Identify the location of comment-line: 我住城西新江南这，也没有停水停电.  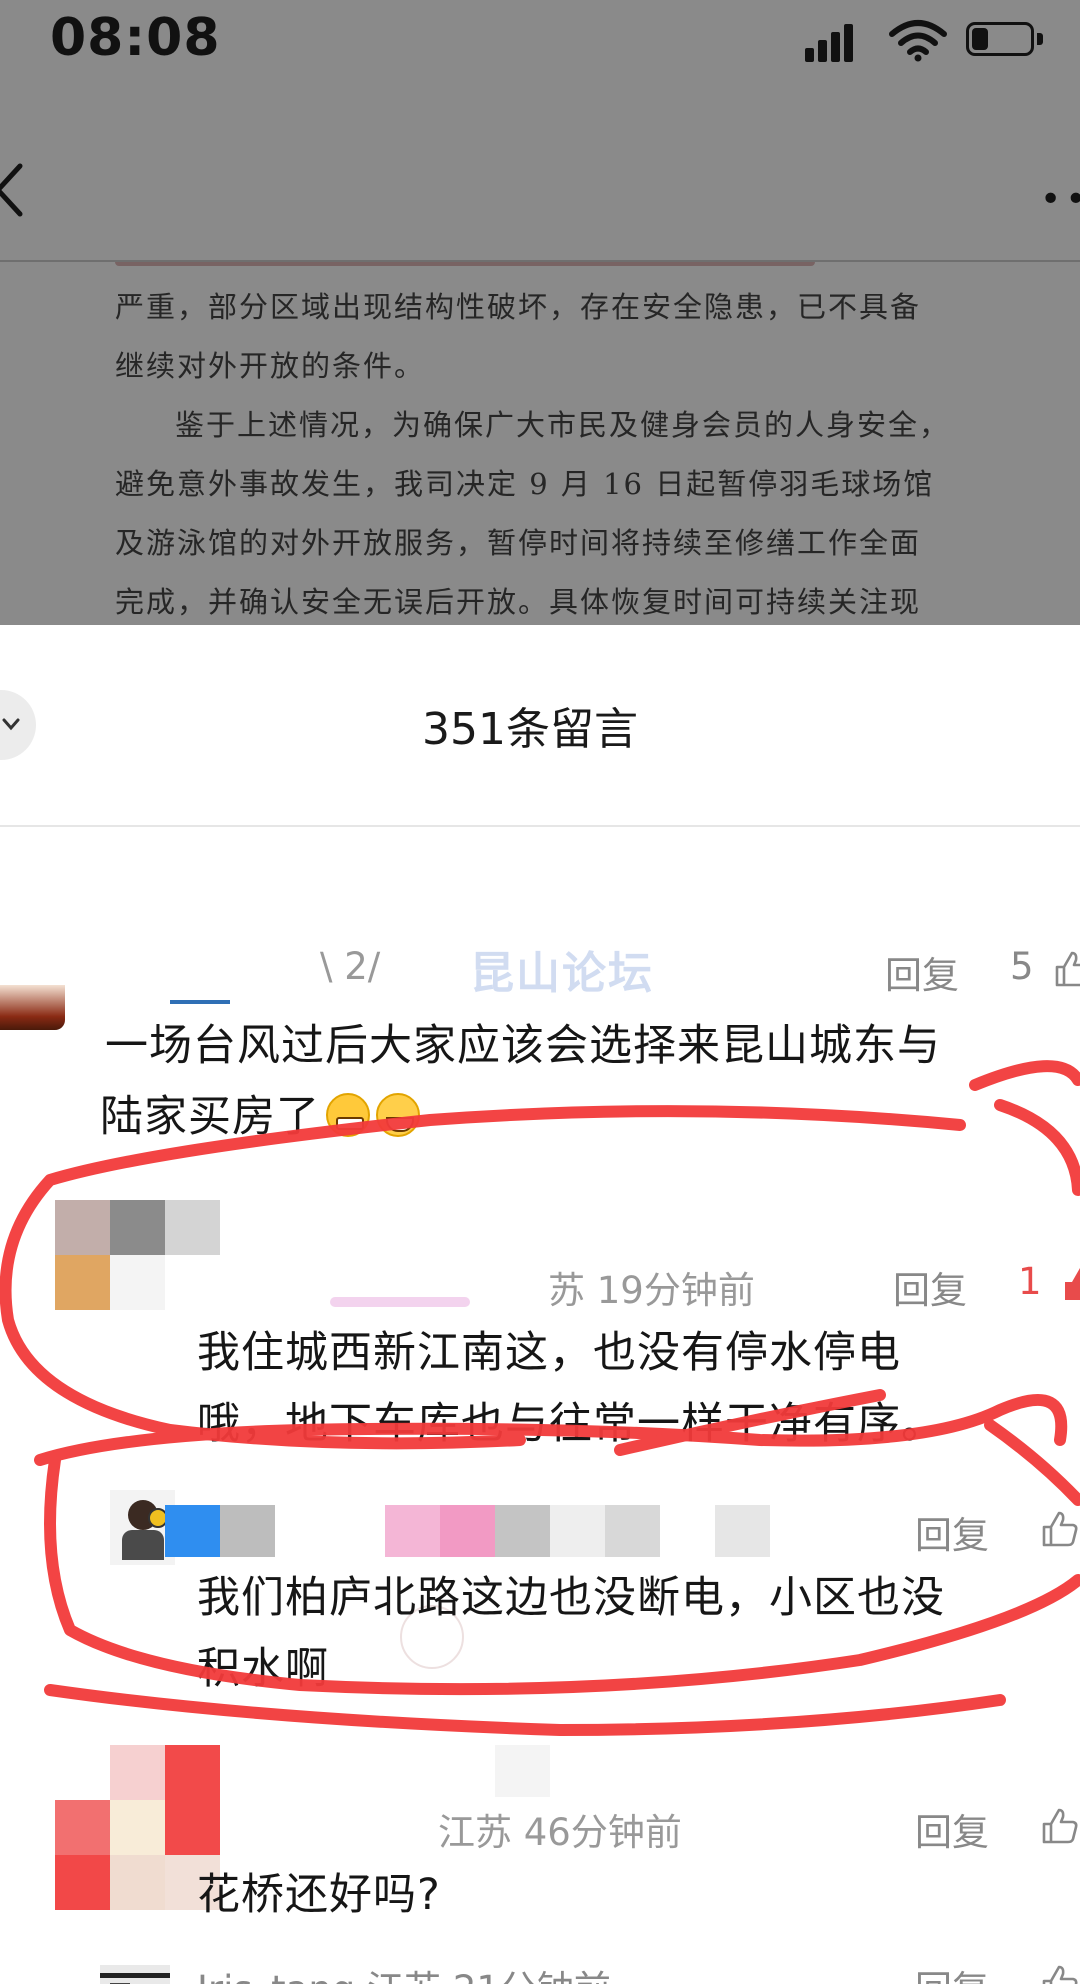
(549, 1353).